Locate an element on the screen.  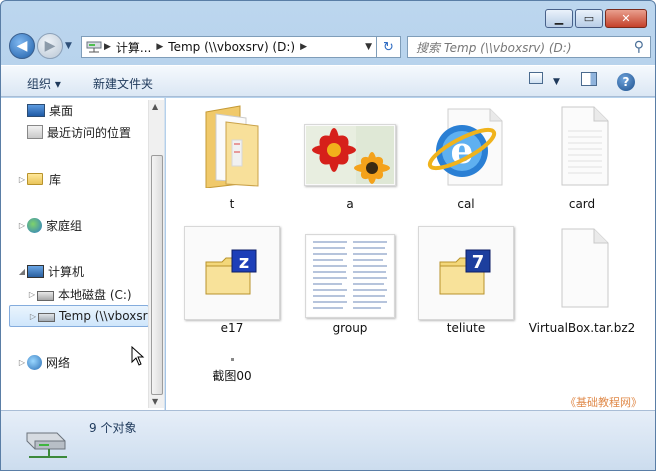
details-pane: 9 个对象 is located at coordinates (328, 440).